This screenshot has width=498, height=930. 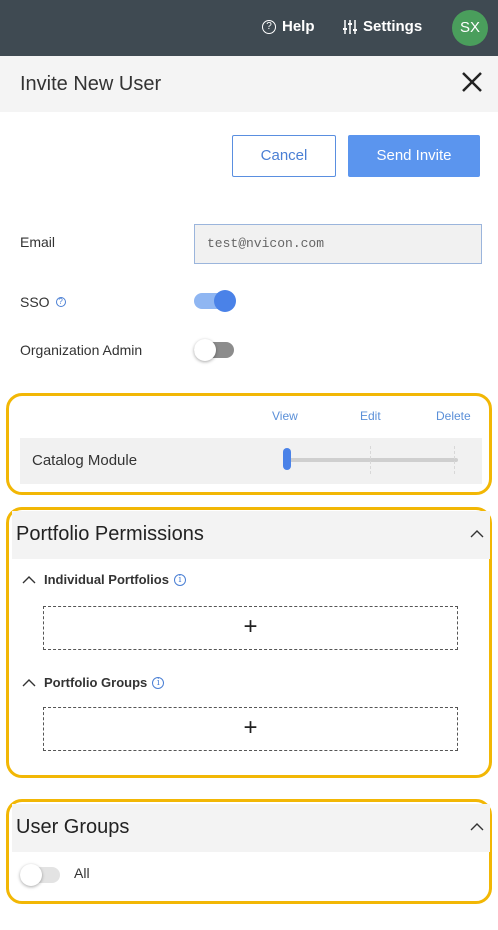 What do you see at coordinates (81, 350) in the screenshot?
I see `organization-admin-label: Organization Admin` at bounding box center [81, 350].